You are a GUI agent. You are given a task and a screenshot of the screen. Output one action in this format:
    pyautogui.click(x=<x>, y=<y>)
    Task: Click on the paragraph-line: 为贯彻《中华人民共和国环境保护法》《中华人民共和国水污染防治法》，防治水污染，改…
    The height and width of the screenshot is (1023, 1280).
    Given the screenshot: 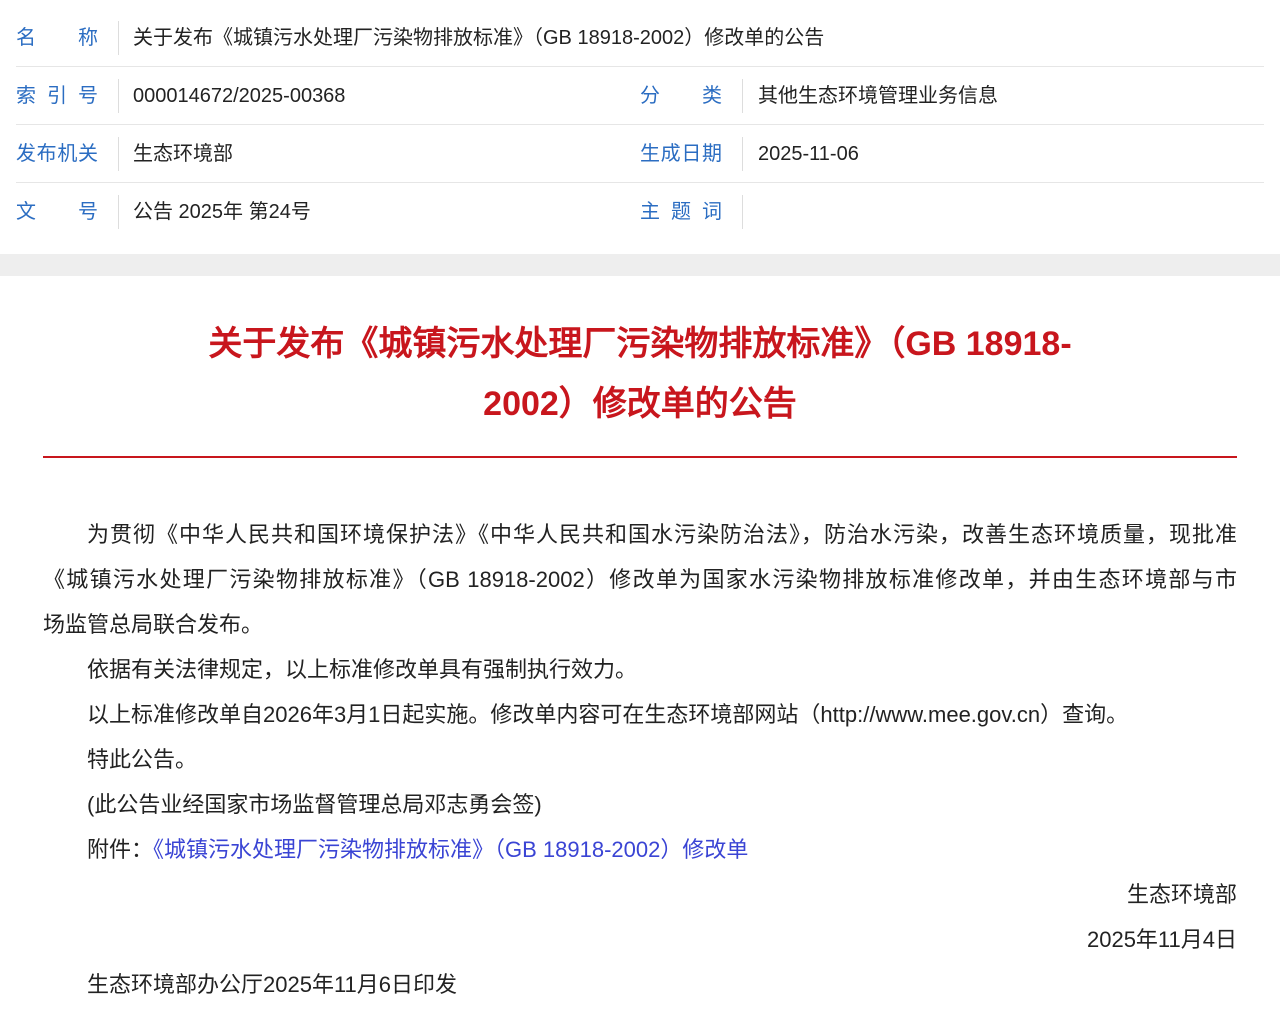 What is the action you would take?
    pyautogui.click(x=662, y=534)
    